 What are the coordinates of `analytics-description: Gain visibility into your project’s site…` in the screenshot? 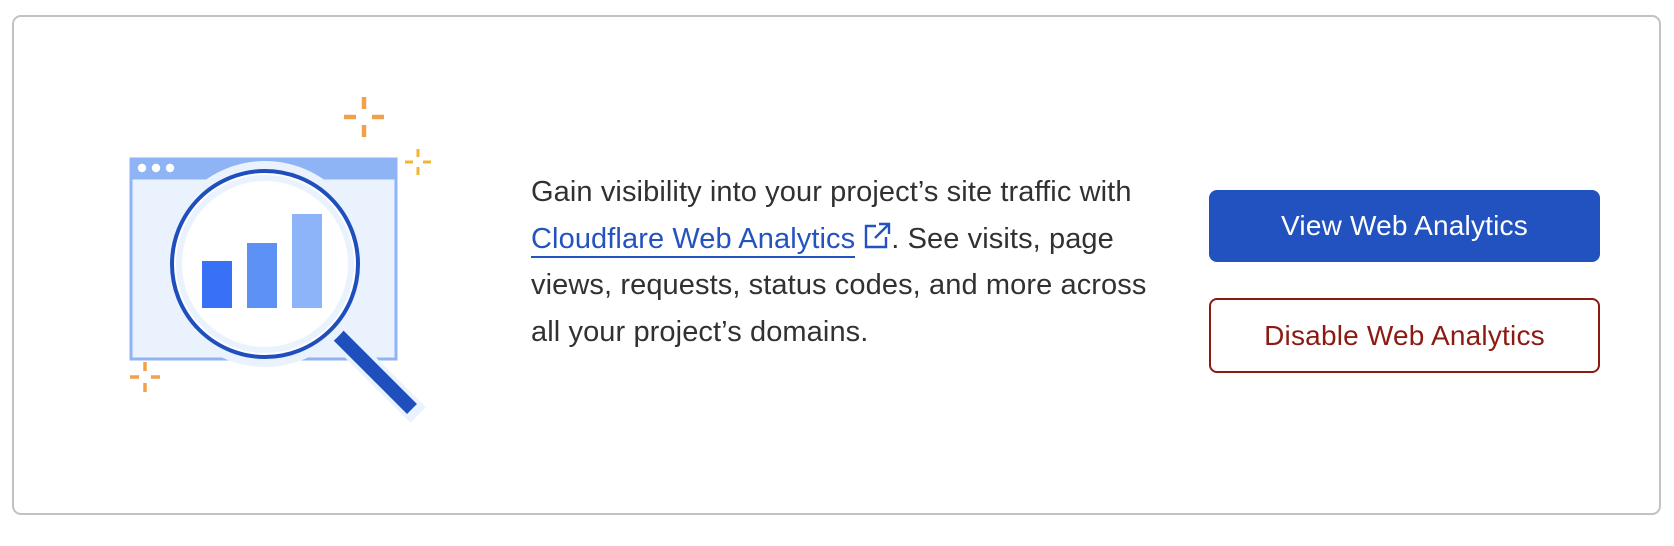 It's located at (841, 262).